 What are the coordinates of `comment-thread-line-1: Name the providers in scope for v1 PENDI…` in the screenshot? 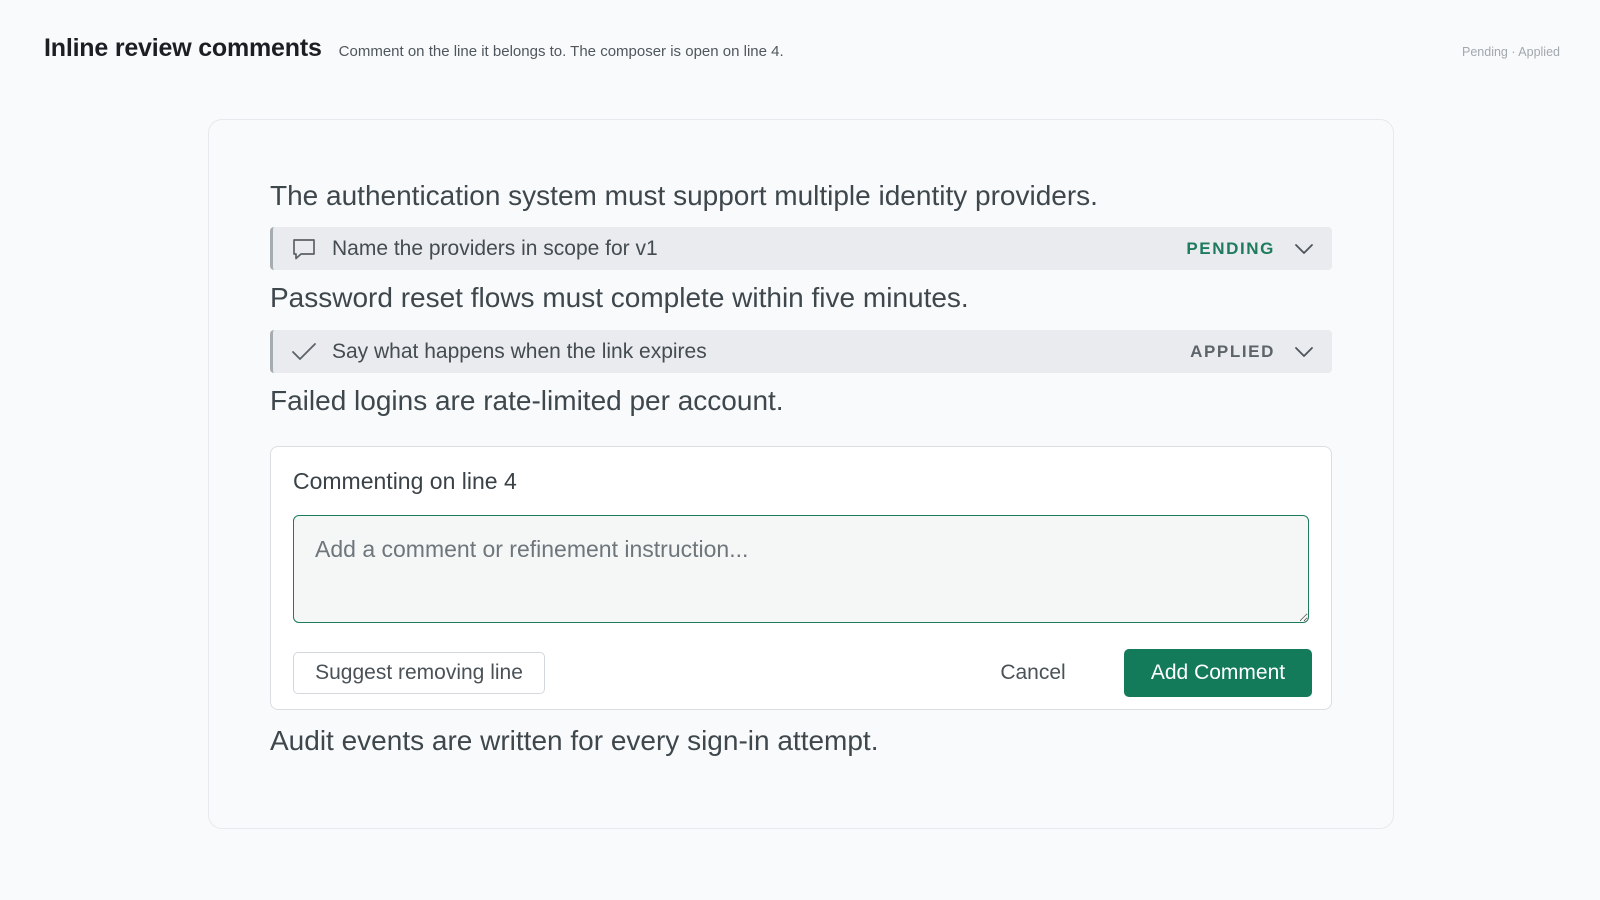 It's located at (801, 248).